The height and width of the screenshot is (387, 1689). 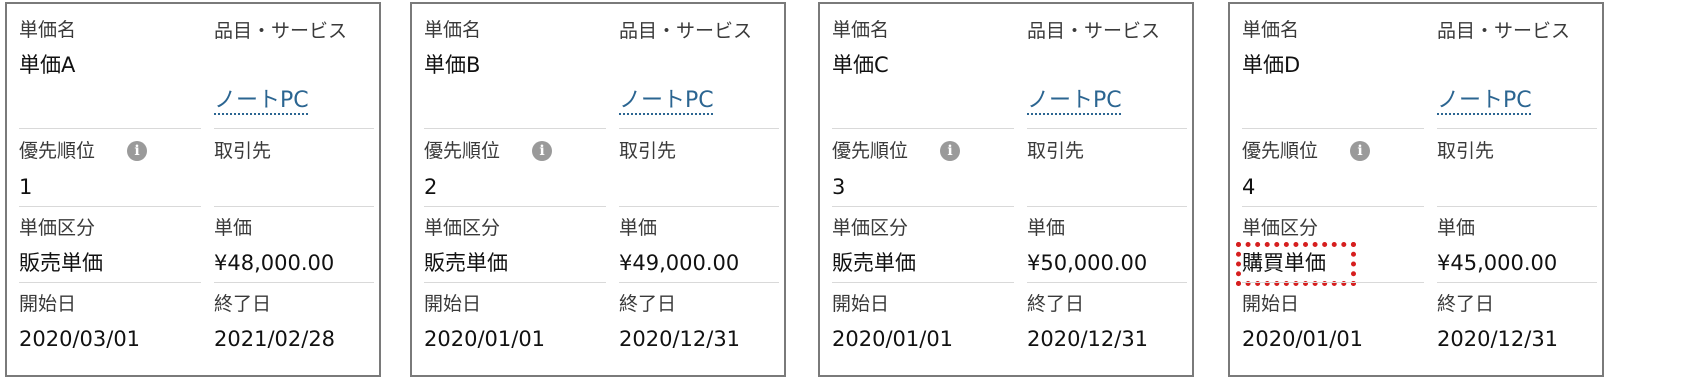 What do you see at coordinates (1249, 187) in the screenshot?
I see `priority-value: 4` at bounding box center [1249, 187].